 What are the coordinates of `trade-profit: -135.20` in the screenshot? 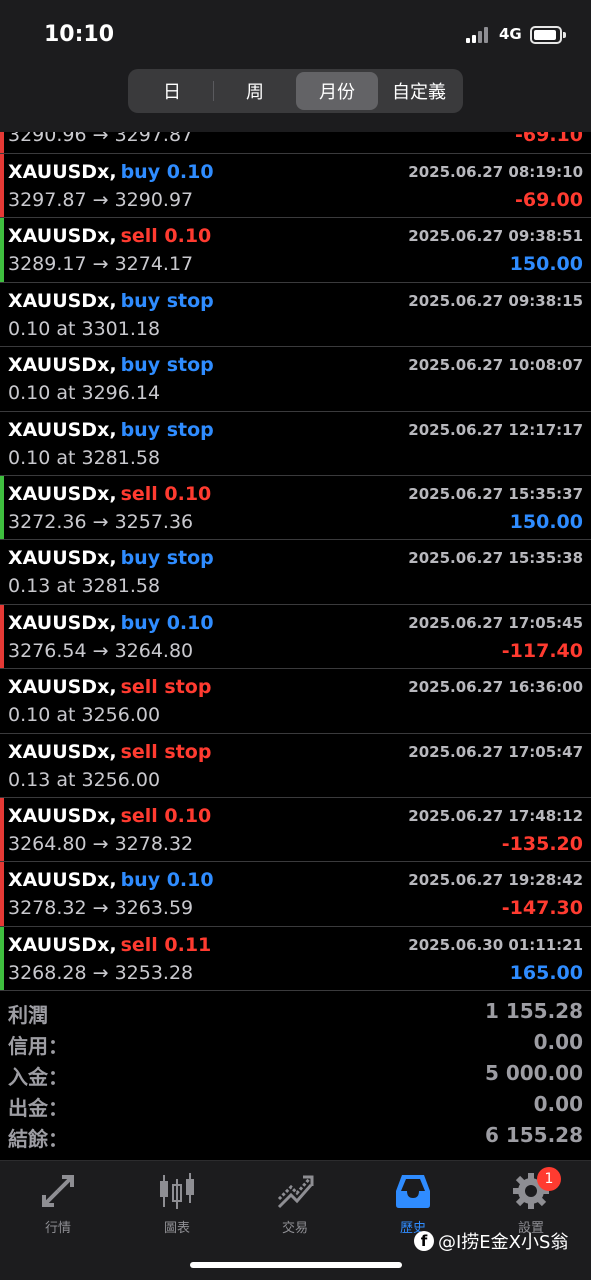 It's located at (542, 843).